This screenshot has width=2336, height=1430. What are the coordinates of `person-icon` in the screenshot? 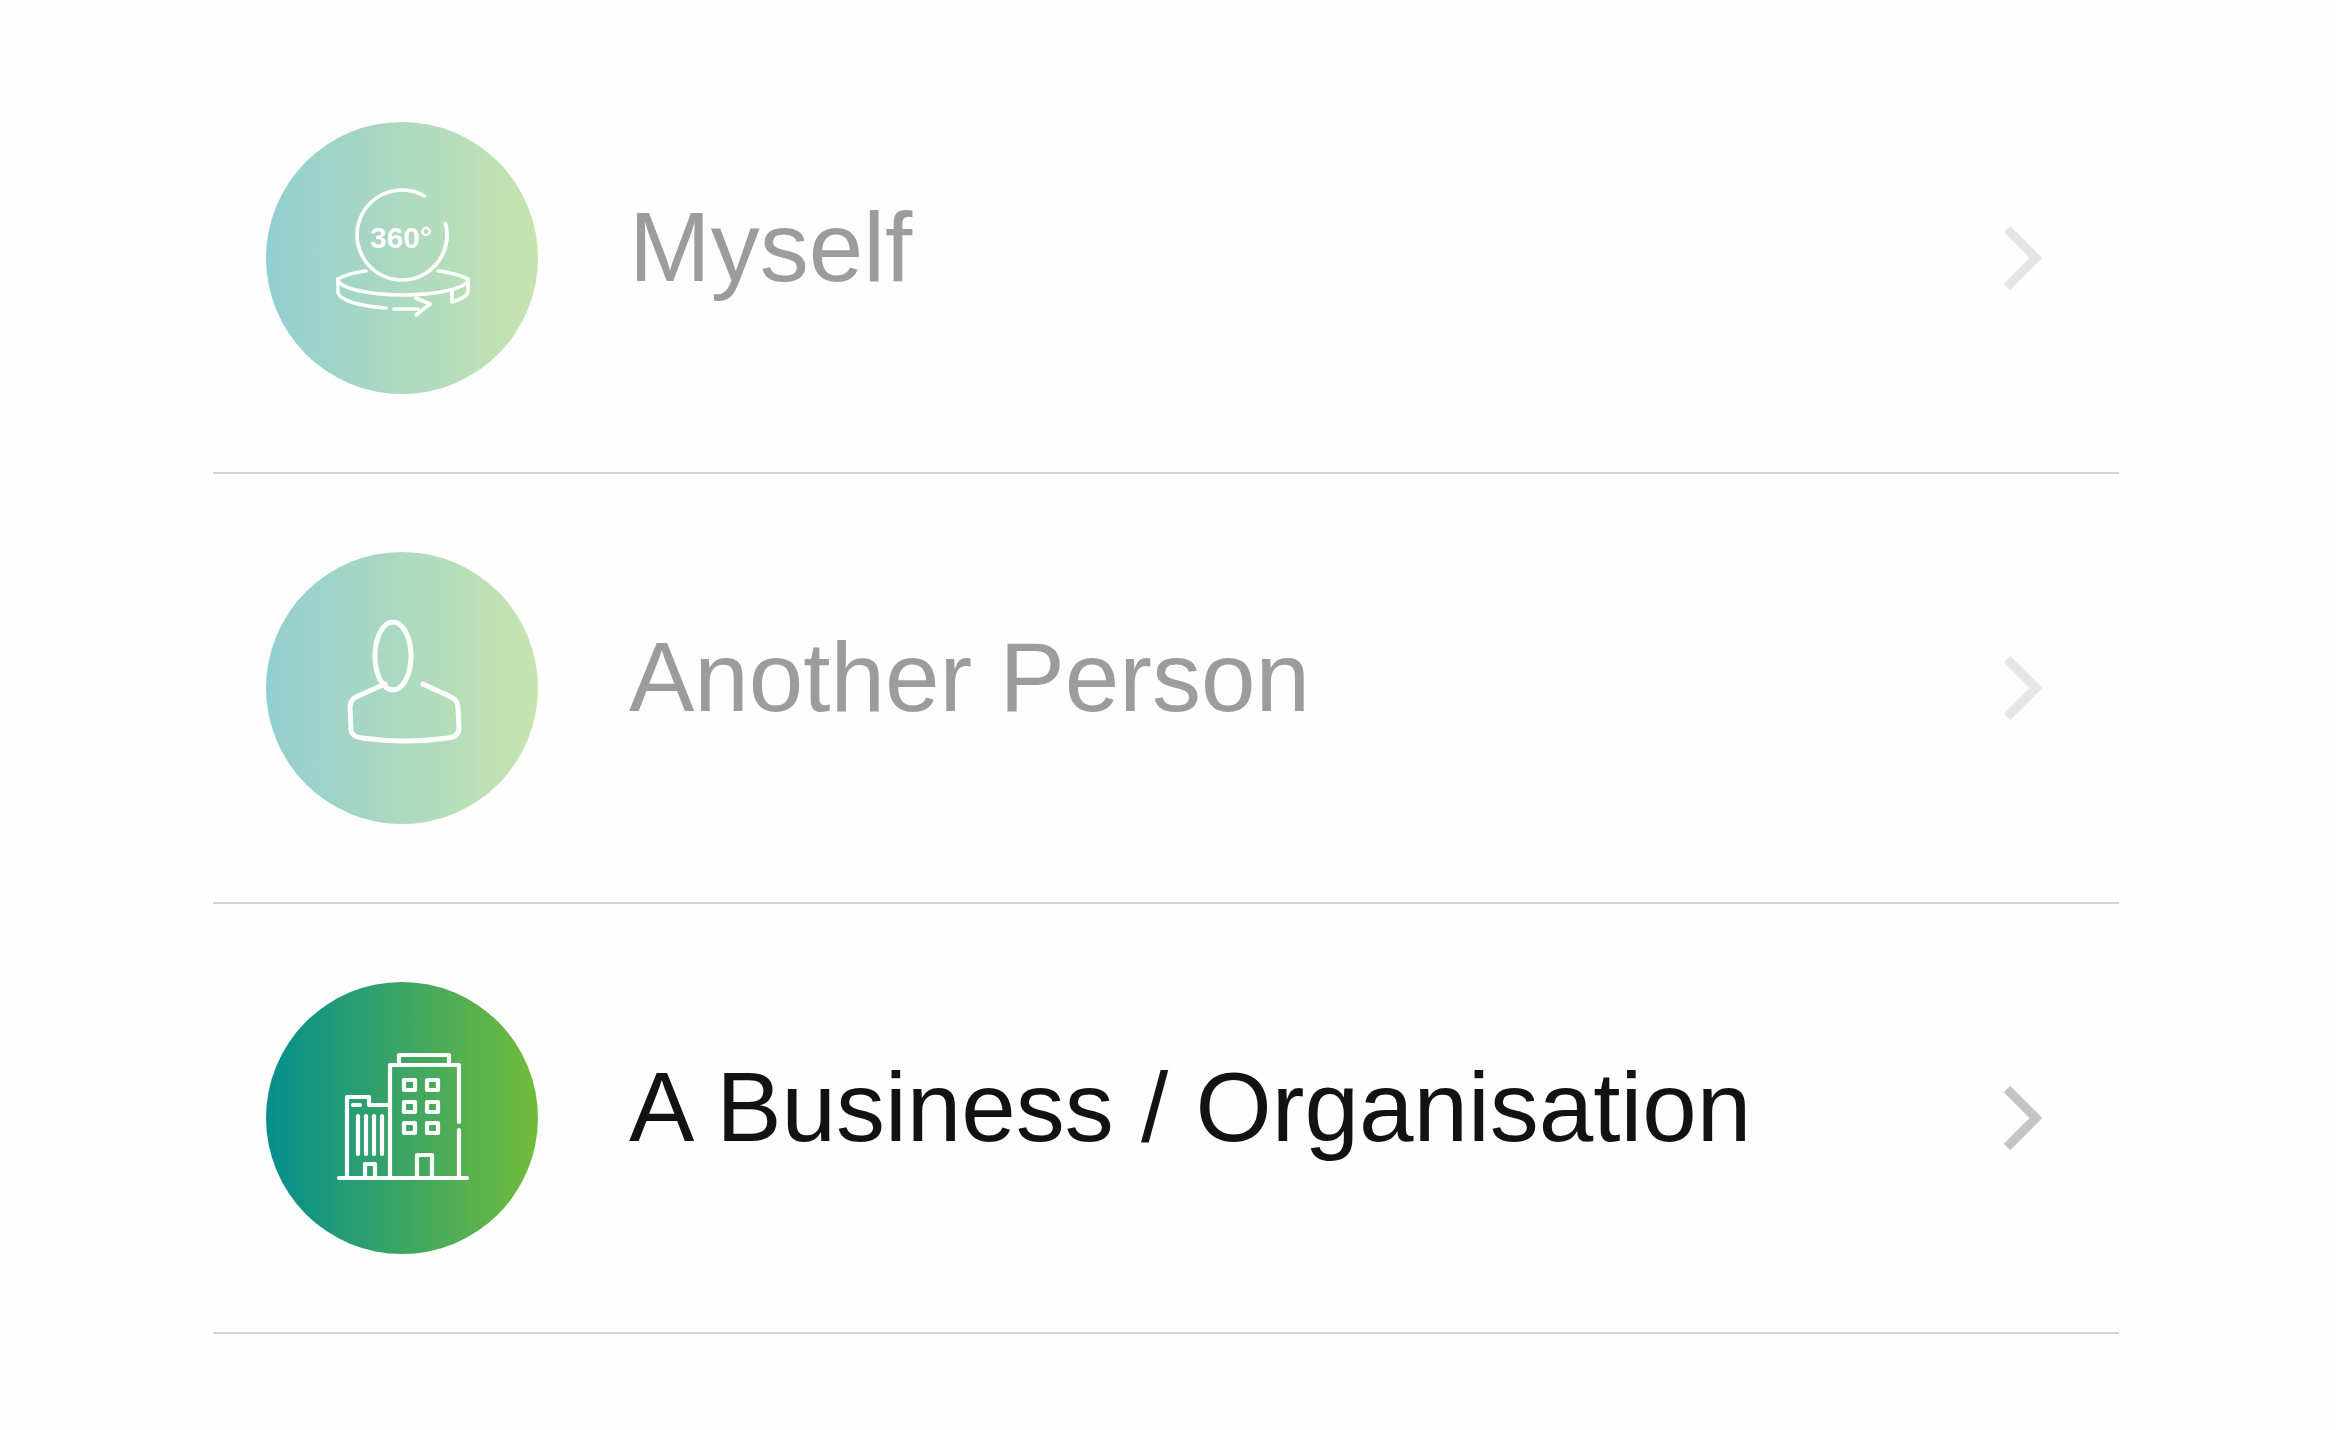 It's located at (402, 688).